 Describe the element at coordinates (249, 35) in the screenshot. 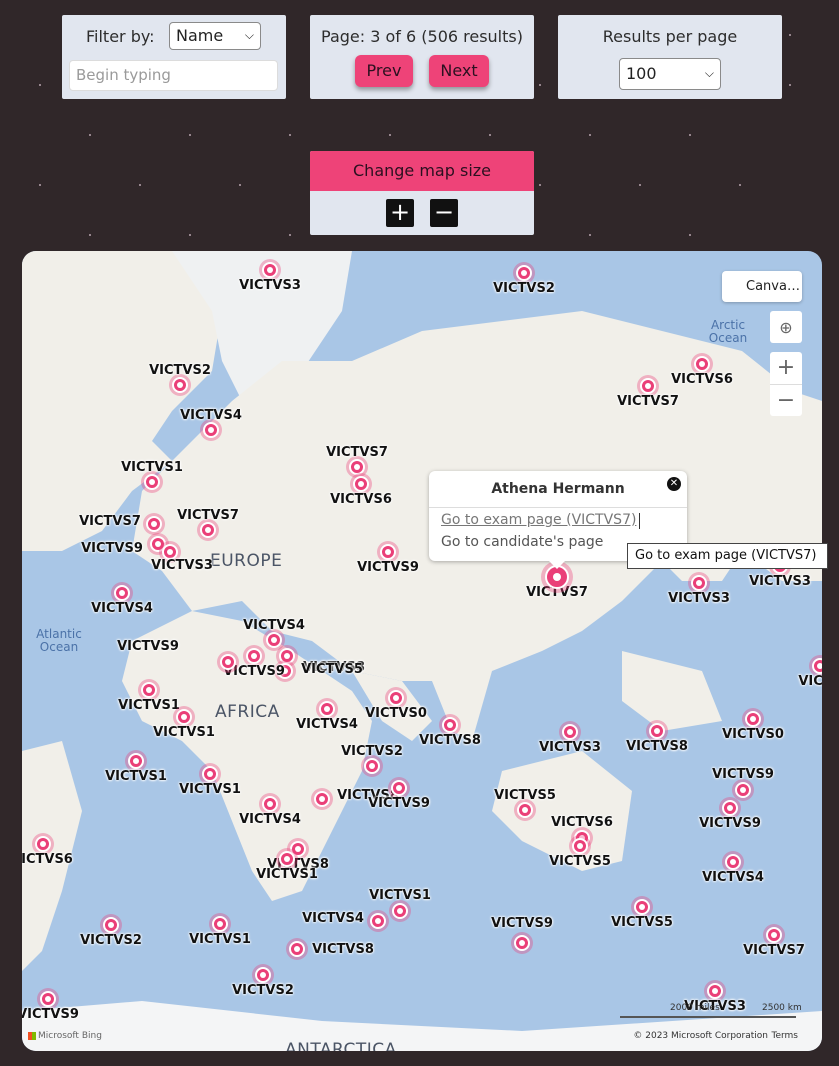

I see `chevron-down-icon: ⌵` at that location.